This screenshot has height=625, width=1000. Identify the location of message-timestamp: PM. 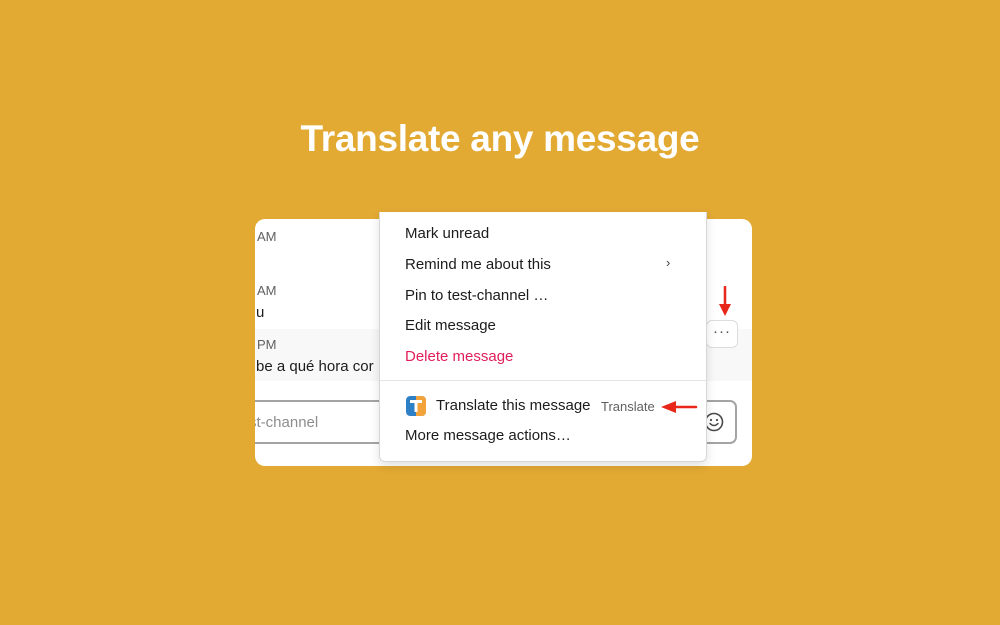
(267, 344).